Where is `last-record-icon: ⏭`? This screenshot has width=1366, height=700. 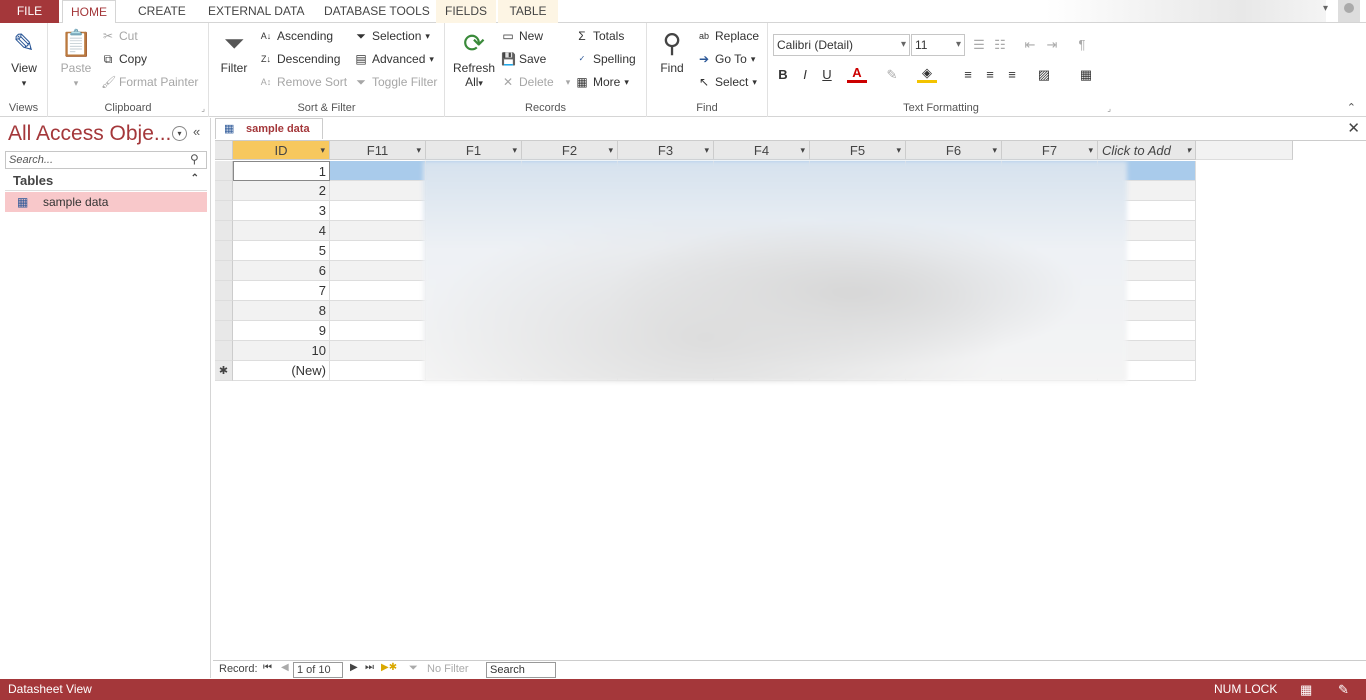
last-record-icon: ⏭ is located at coordinates (369, 667).